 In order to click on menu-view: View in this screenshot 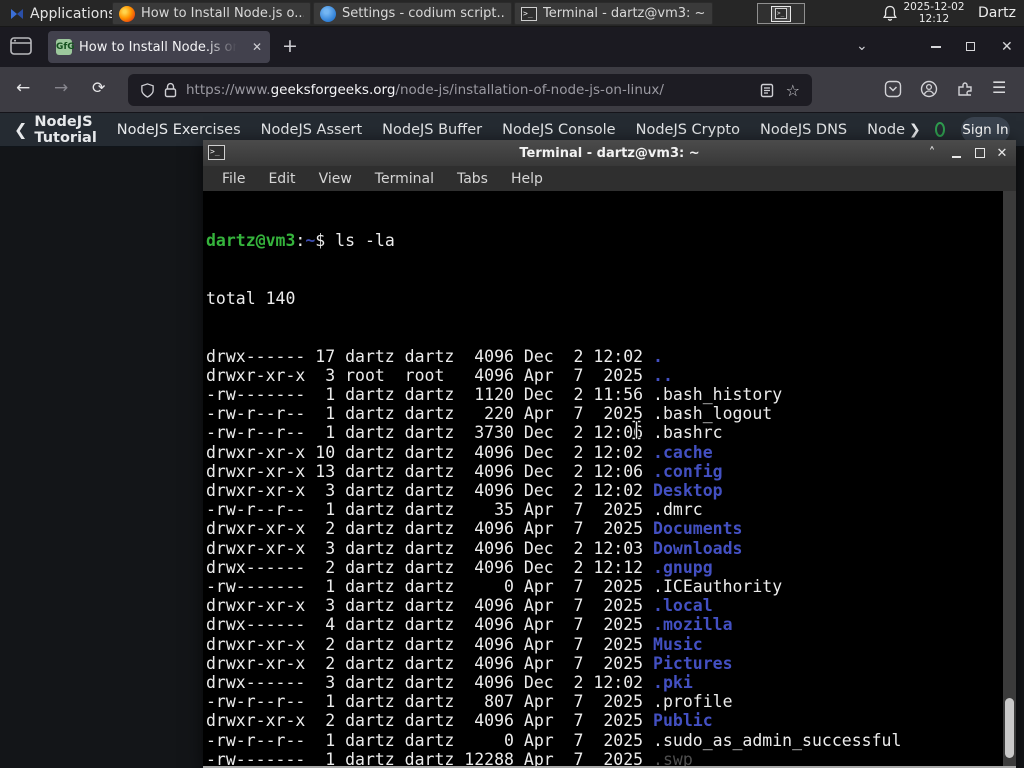, I will do `click(335, 179)`.